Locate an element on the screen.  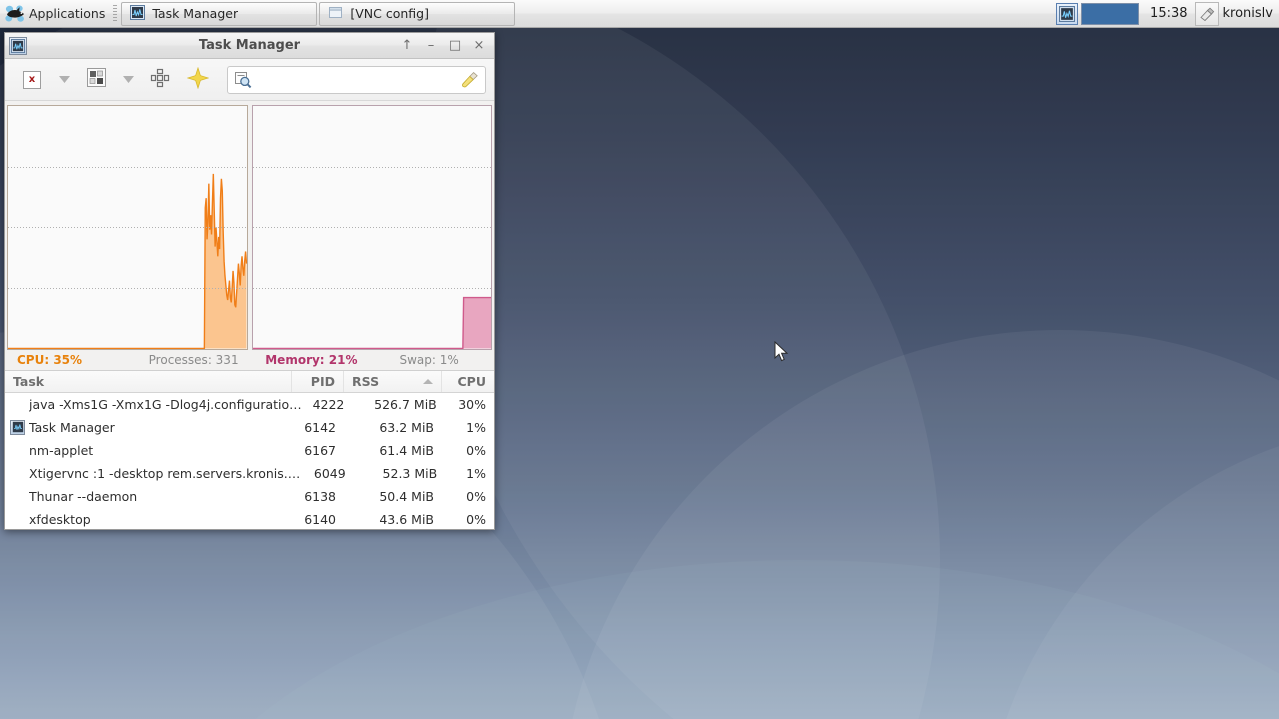
cell-task: nm-applet is located at coordinates (148, 450).